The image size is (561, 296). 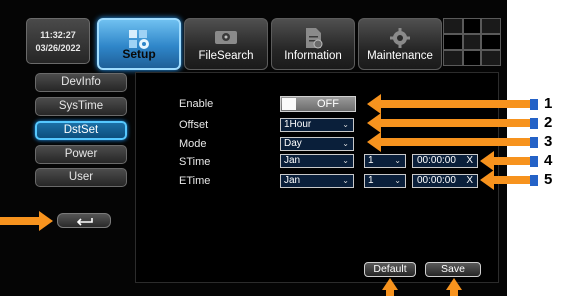 I want to click on callout-number-1: 1, so click(x=548, y=103).